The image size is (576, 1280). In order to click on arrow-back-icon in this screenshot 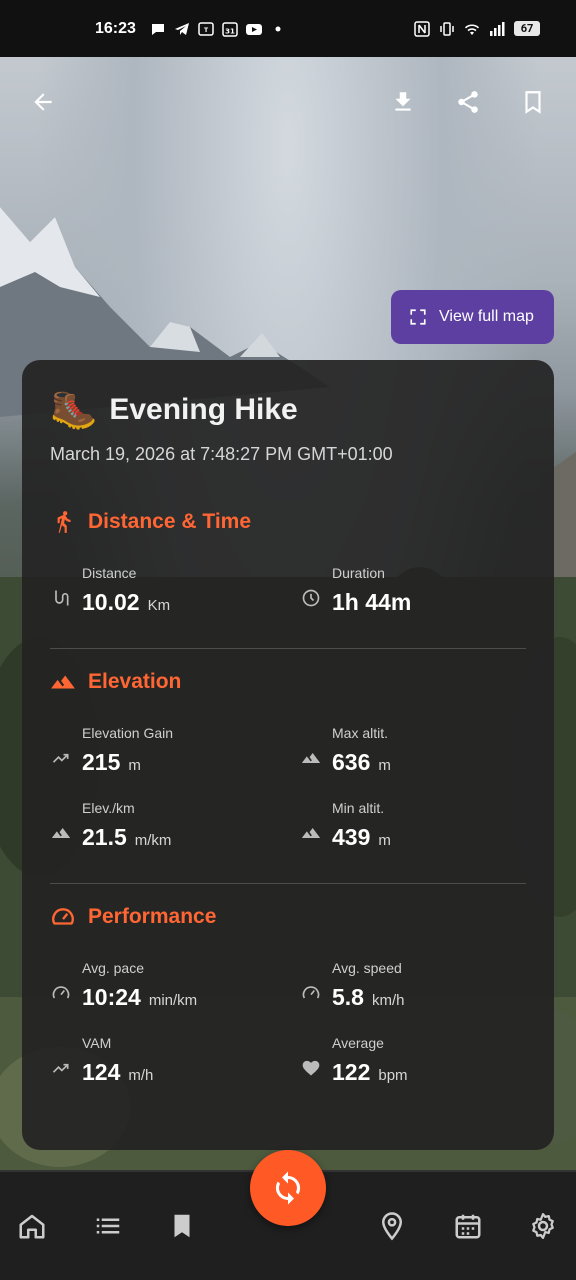, I will do `click(43, 102)`.